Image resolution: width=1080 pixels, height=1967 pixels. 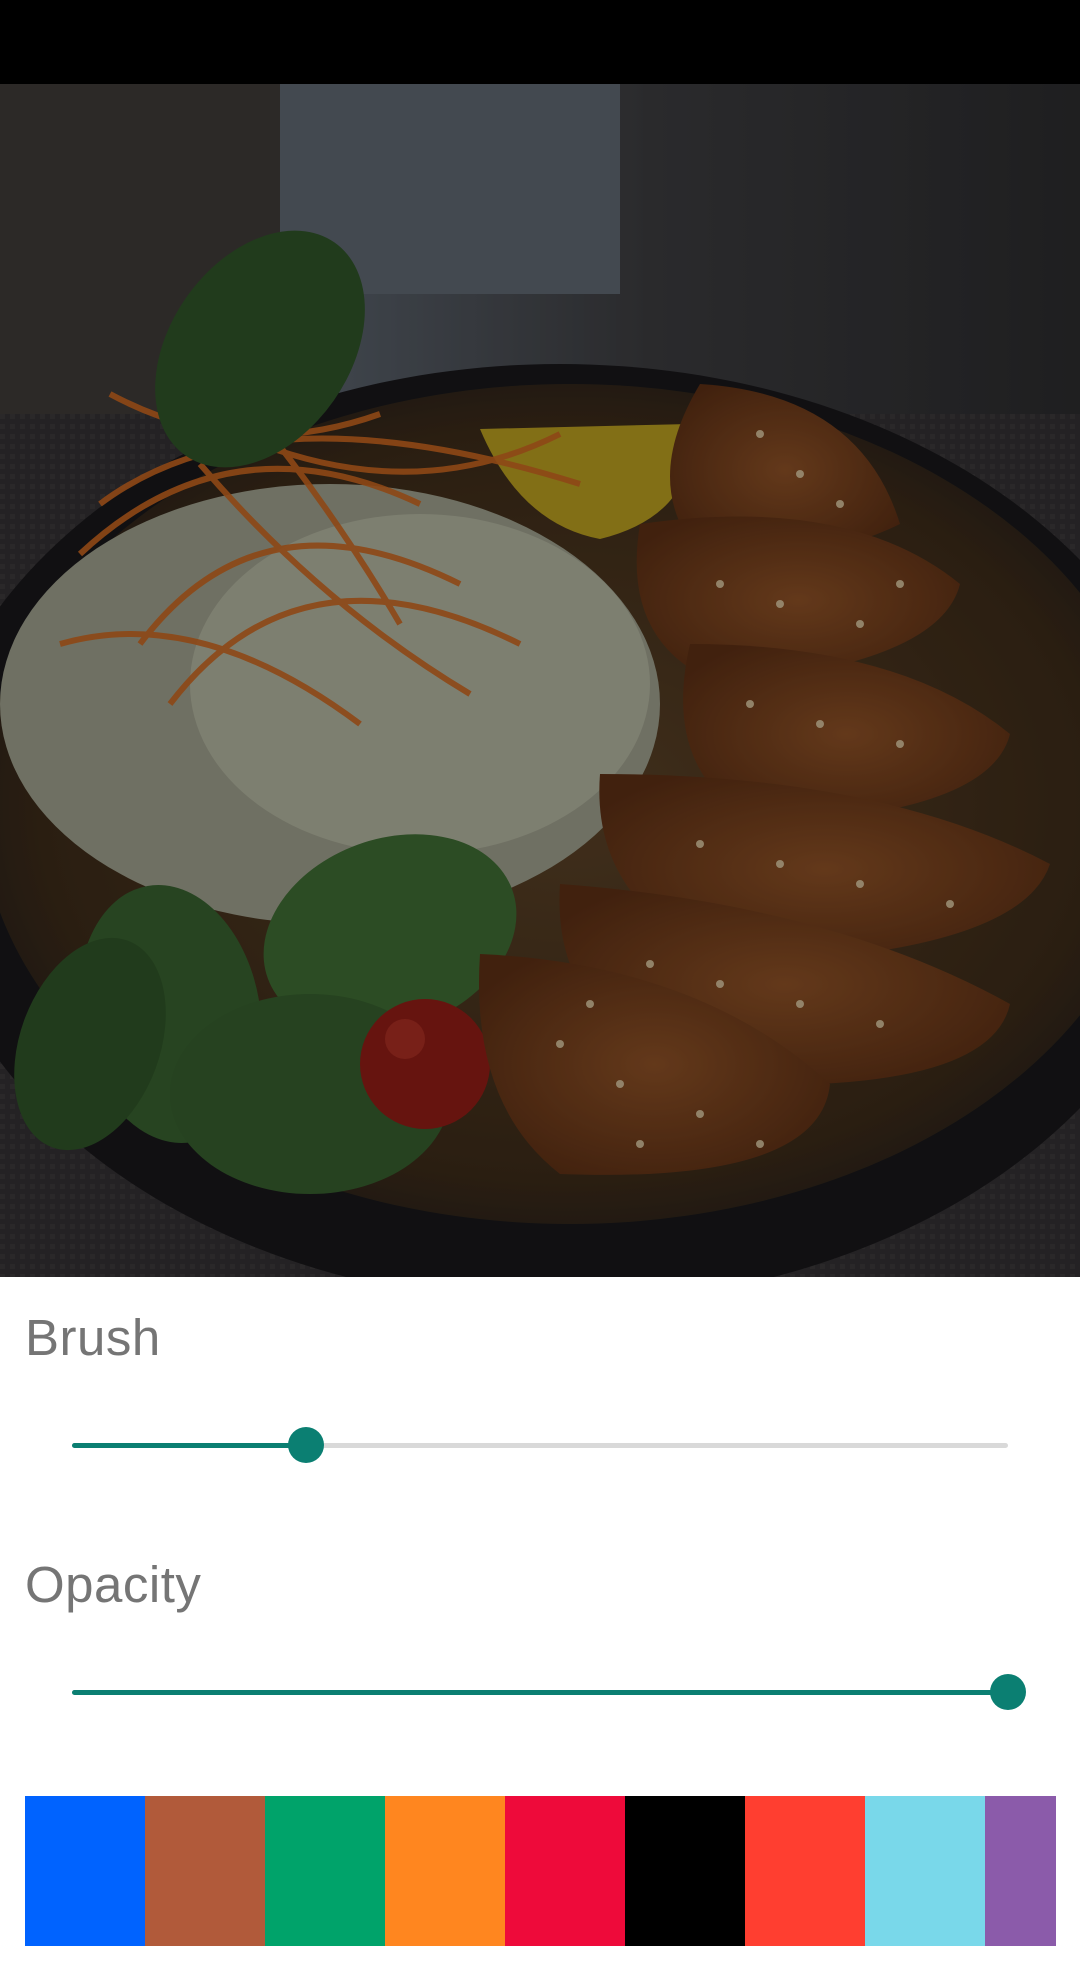 What do you see at coordinates (540, 1445) in the screenshot?
I see `brush-size-slider` at bounding box center [540, 1445].